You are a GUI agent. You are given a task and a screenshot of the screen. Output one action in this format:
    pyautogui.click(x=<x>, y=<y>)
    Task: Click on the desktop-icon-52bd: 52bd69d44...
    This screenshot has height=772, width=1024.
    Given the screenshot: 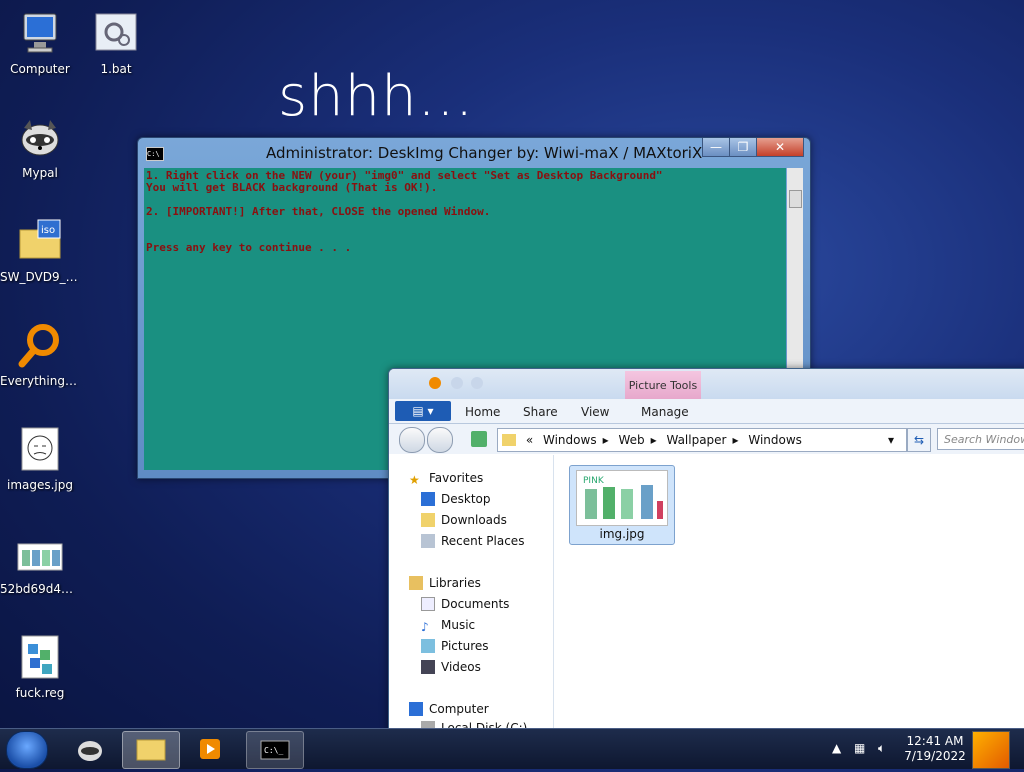 What is the action you would take?
    pyautogui.click(x=40, y=563)
    